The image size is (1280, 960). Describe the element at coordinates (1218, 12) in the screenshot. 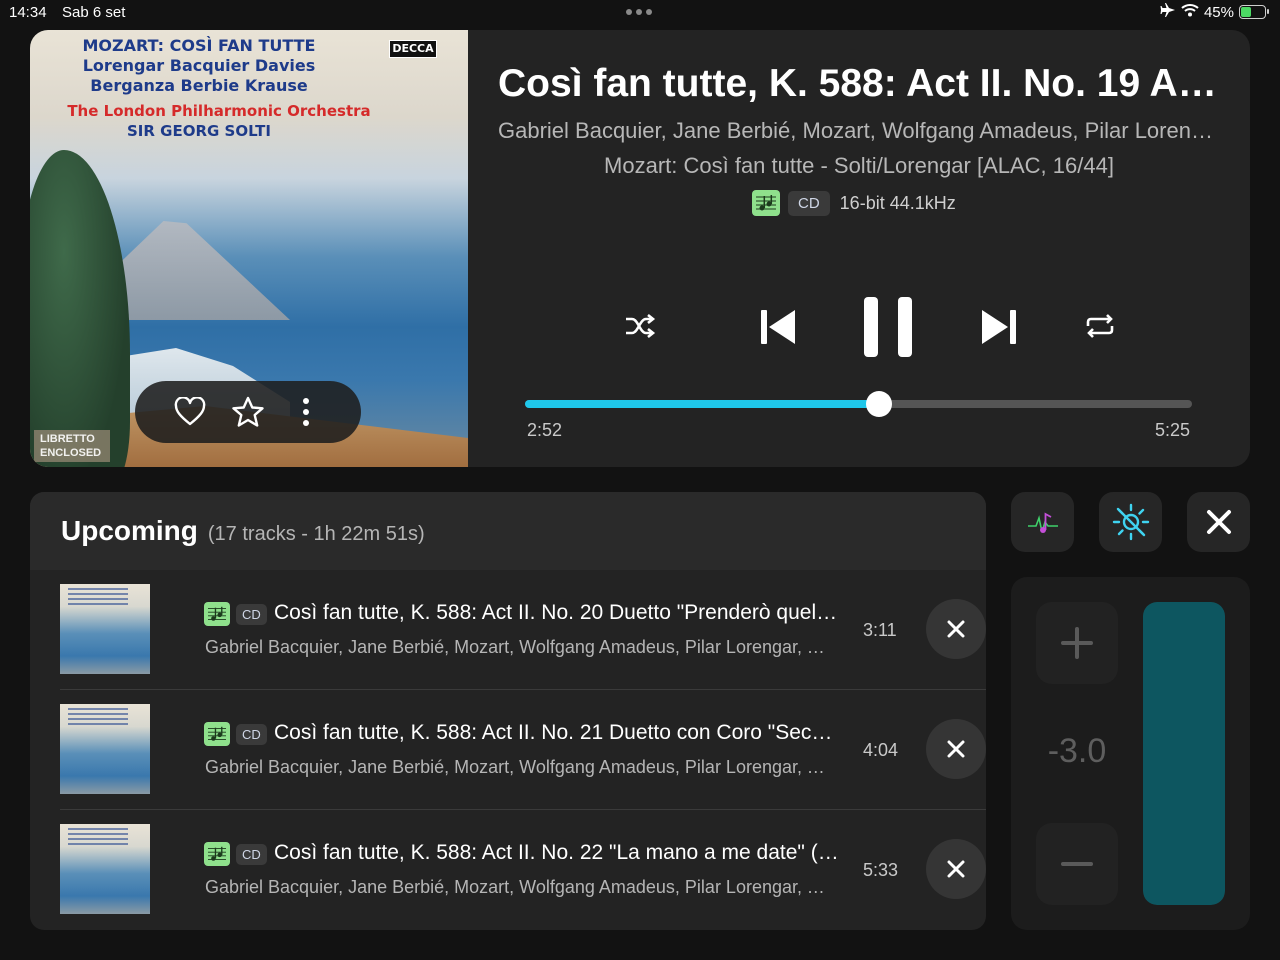

I see `battery-percent: 45%` at that location.